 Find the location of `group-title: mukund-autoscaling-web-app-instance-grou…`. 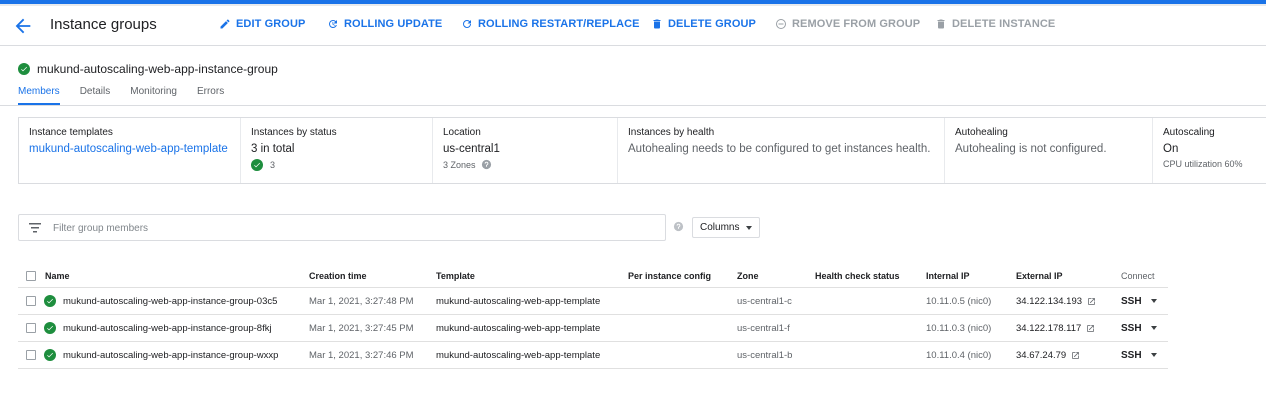

group-title: mukund-autoscaling-web-app-instance-grou… is located at coordinates (148, 69).